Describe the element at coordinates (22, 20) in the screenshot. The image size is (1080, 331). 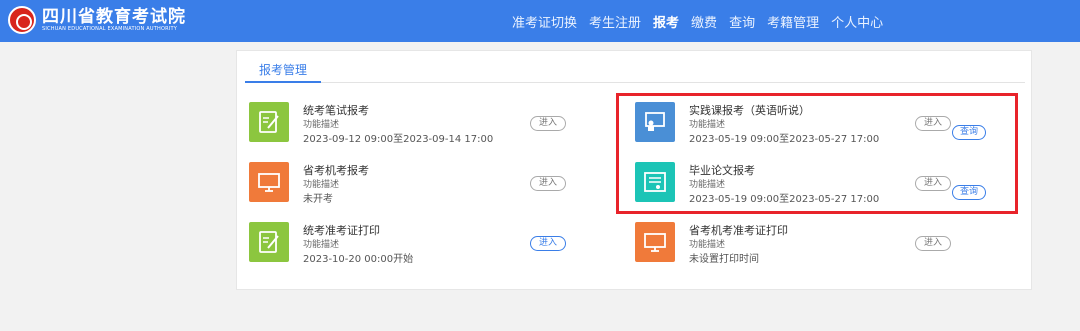
I see `logo-emblem-icon` at that location.